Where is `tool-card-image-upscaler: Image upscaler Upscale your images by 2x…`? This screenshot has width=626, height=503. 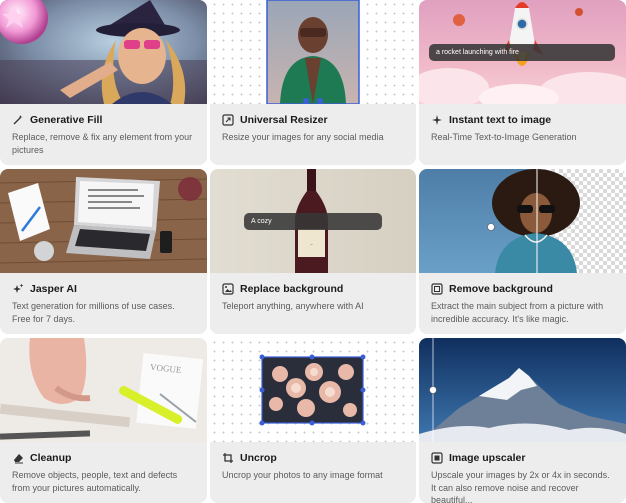
tool-card-image-upscaler: Image upscaler Upscale your images by 2x… is located at coordinates (522, 420).